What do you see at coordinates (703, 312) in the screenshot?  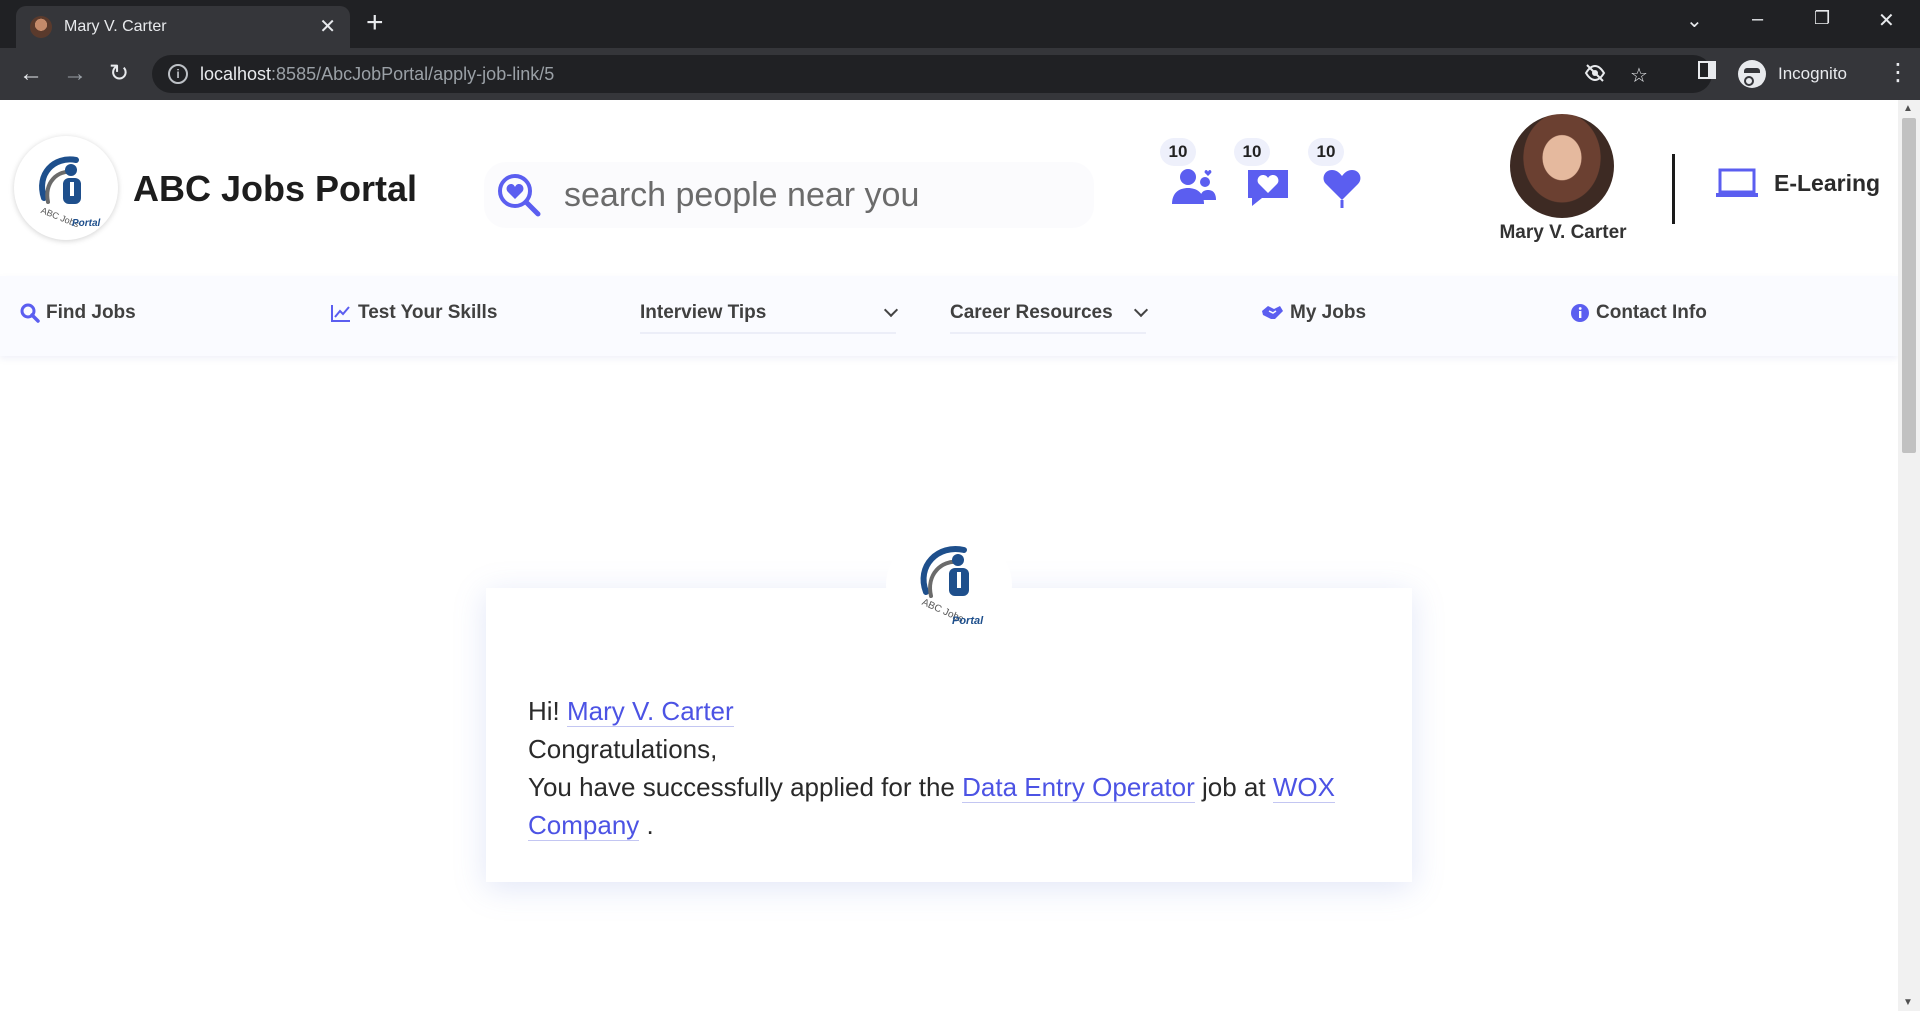 I see `nav-interview-tips-label: Interview Tips` at bounding box center [703, 312].